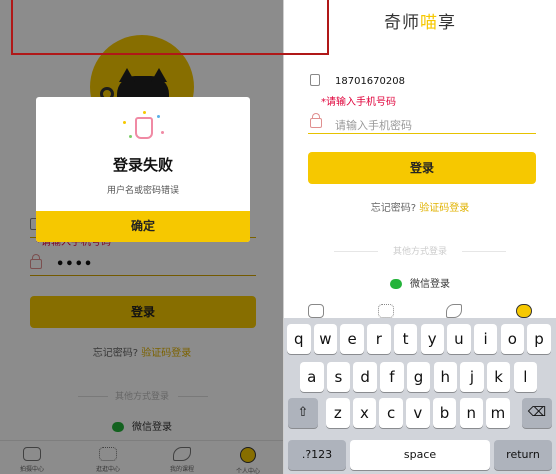 This screenshot has height=474, width=556. What do you see at coordinates (402, 23) in the screenshot?
I see `title-part: 奇师` at bounding box center [402, 23].